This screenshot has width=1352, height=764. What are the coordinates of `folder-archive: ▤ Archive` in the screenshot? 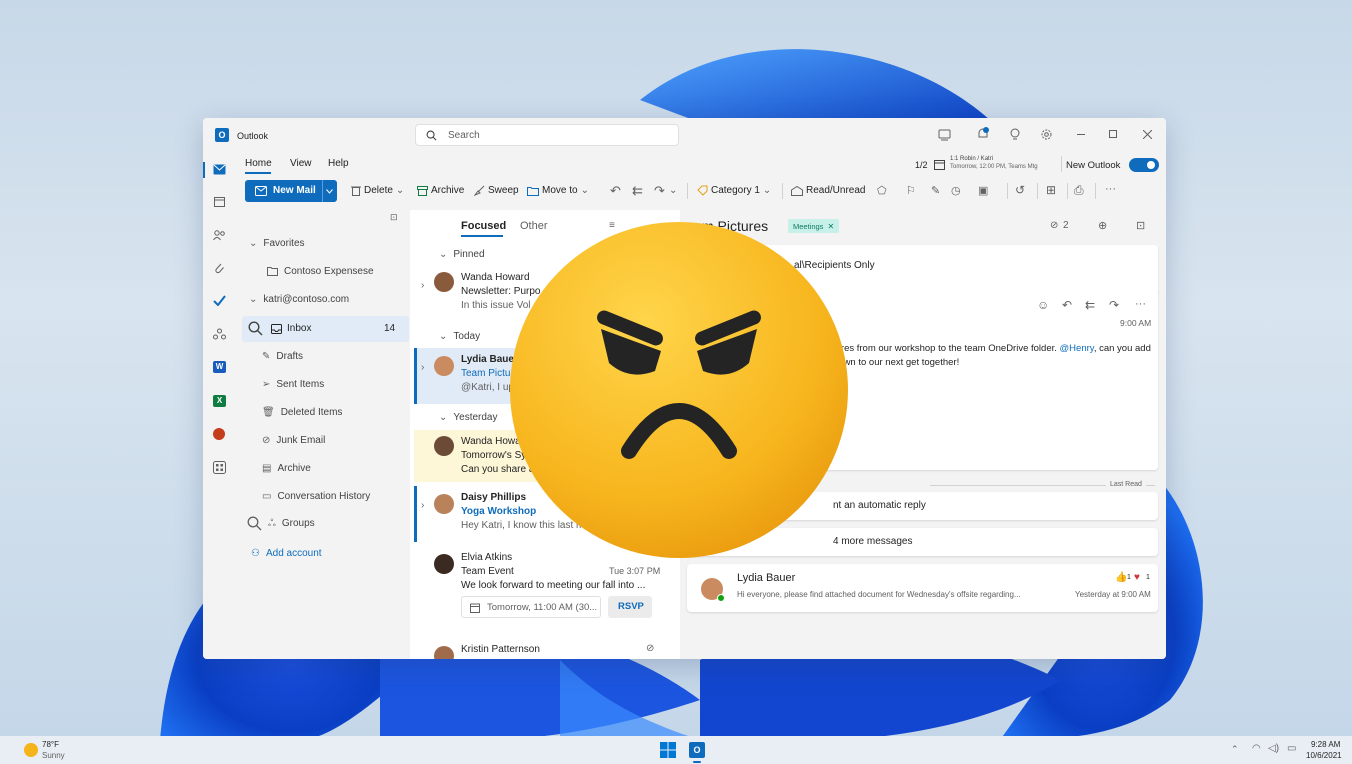 It's located at (286, 468).